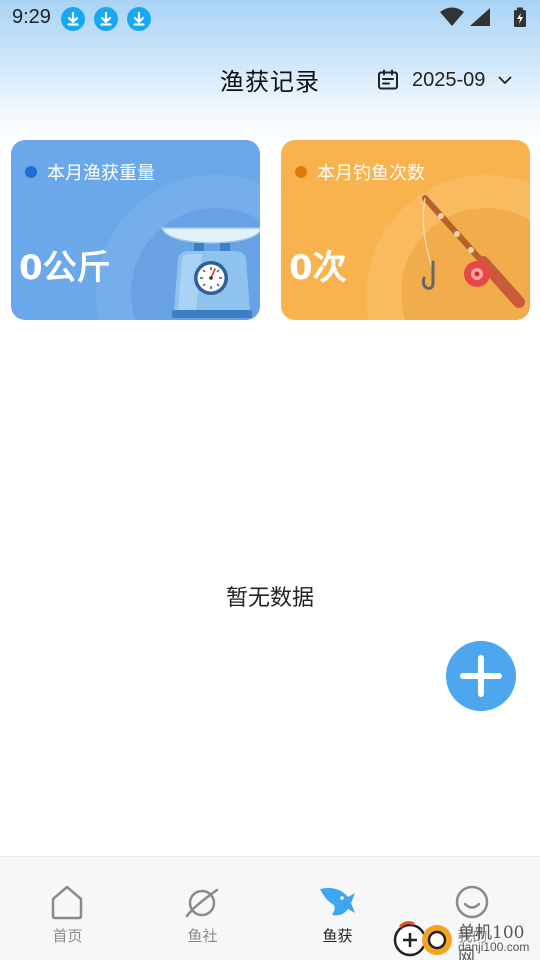  Describe the element at coordinates (520, 17) in the screenshot. I see `battery-charging-icon` at that location.